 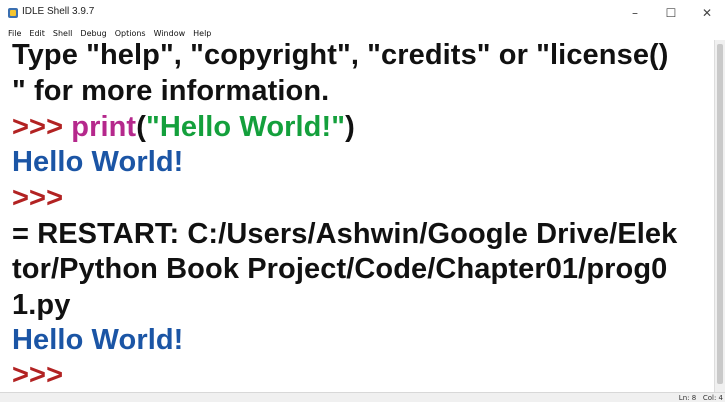 What do you see at coordinates (37, 33) in the screenshot?
I see `menu-edit: Edit` at bounding box center [37, 33].